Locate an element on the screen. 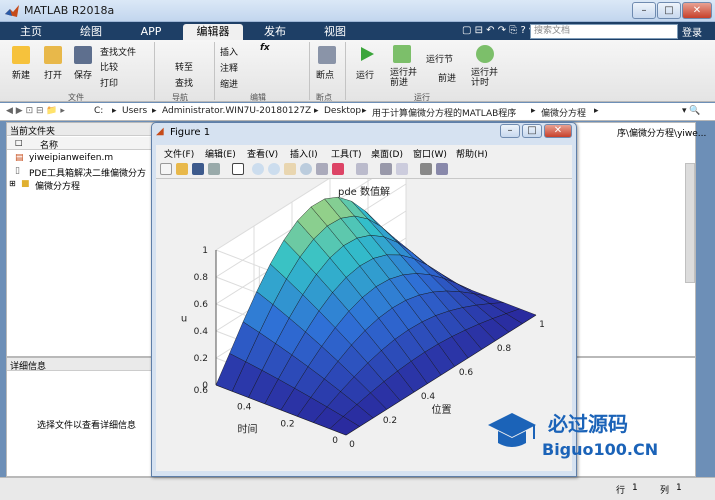  fig-close-button: ✕ is located at coordinates (558, 131).